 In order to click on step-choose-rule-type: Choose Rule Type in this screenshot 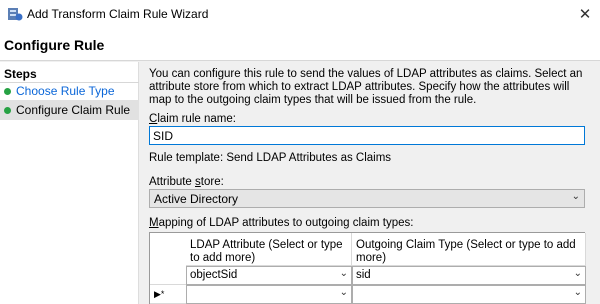, I will do `click(69, 91)`.